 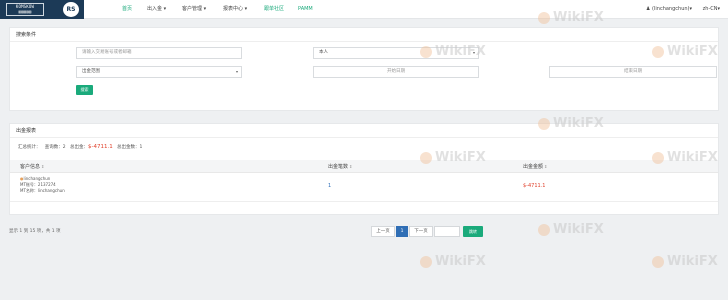 What do you see at coordinates (29, 190) in the screenshot?
I see `mt-name-label: MT名称：` at bounding box center [29, 190].